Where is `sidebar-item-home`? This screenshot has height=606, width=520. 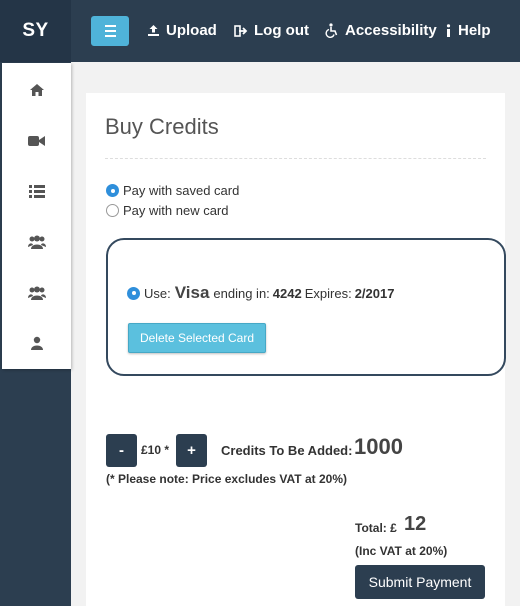
sidebar-item-home is located at coordinates (36, 92).